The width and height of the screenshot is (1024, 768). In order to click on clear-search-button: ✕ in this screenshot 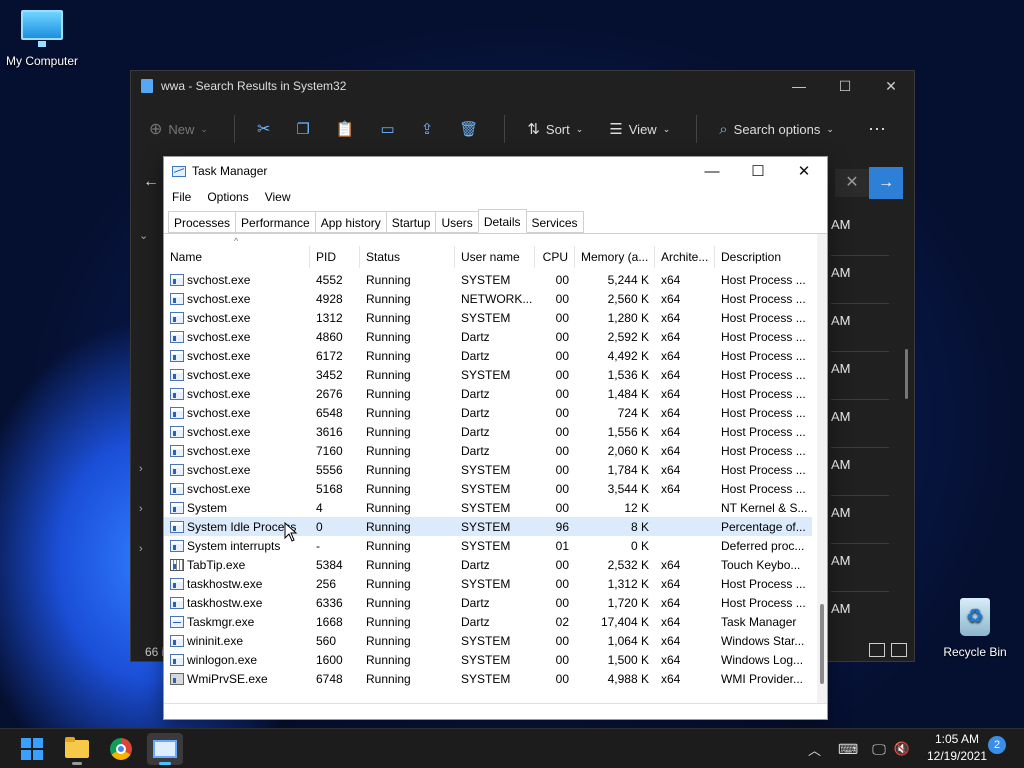, I will do `click(852, 183)`.